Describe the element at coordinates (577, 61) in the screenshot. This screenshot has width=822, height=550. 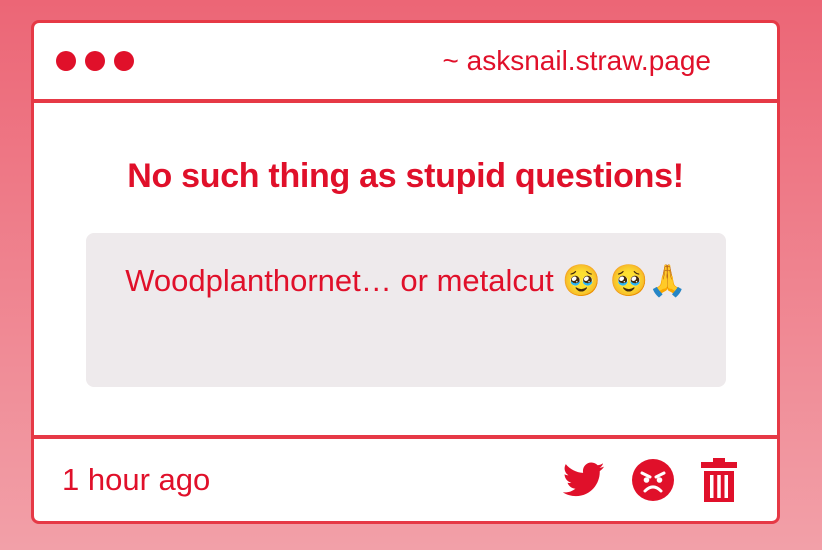
I see `page-url: ~ asksnail.straw.page` at that location.